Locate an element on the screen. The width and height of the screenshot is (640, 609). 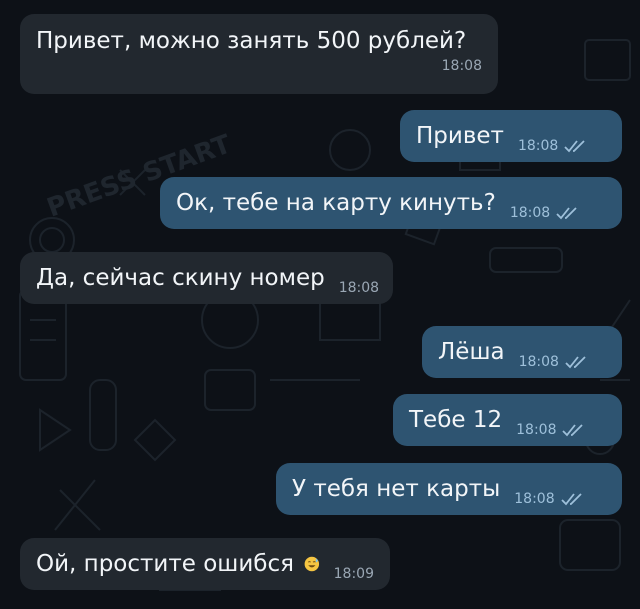
message-text: Лёша is located at coordinates (471, 352).